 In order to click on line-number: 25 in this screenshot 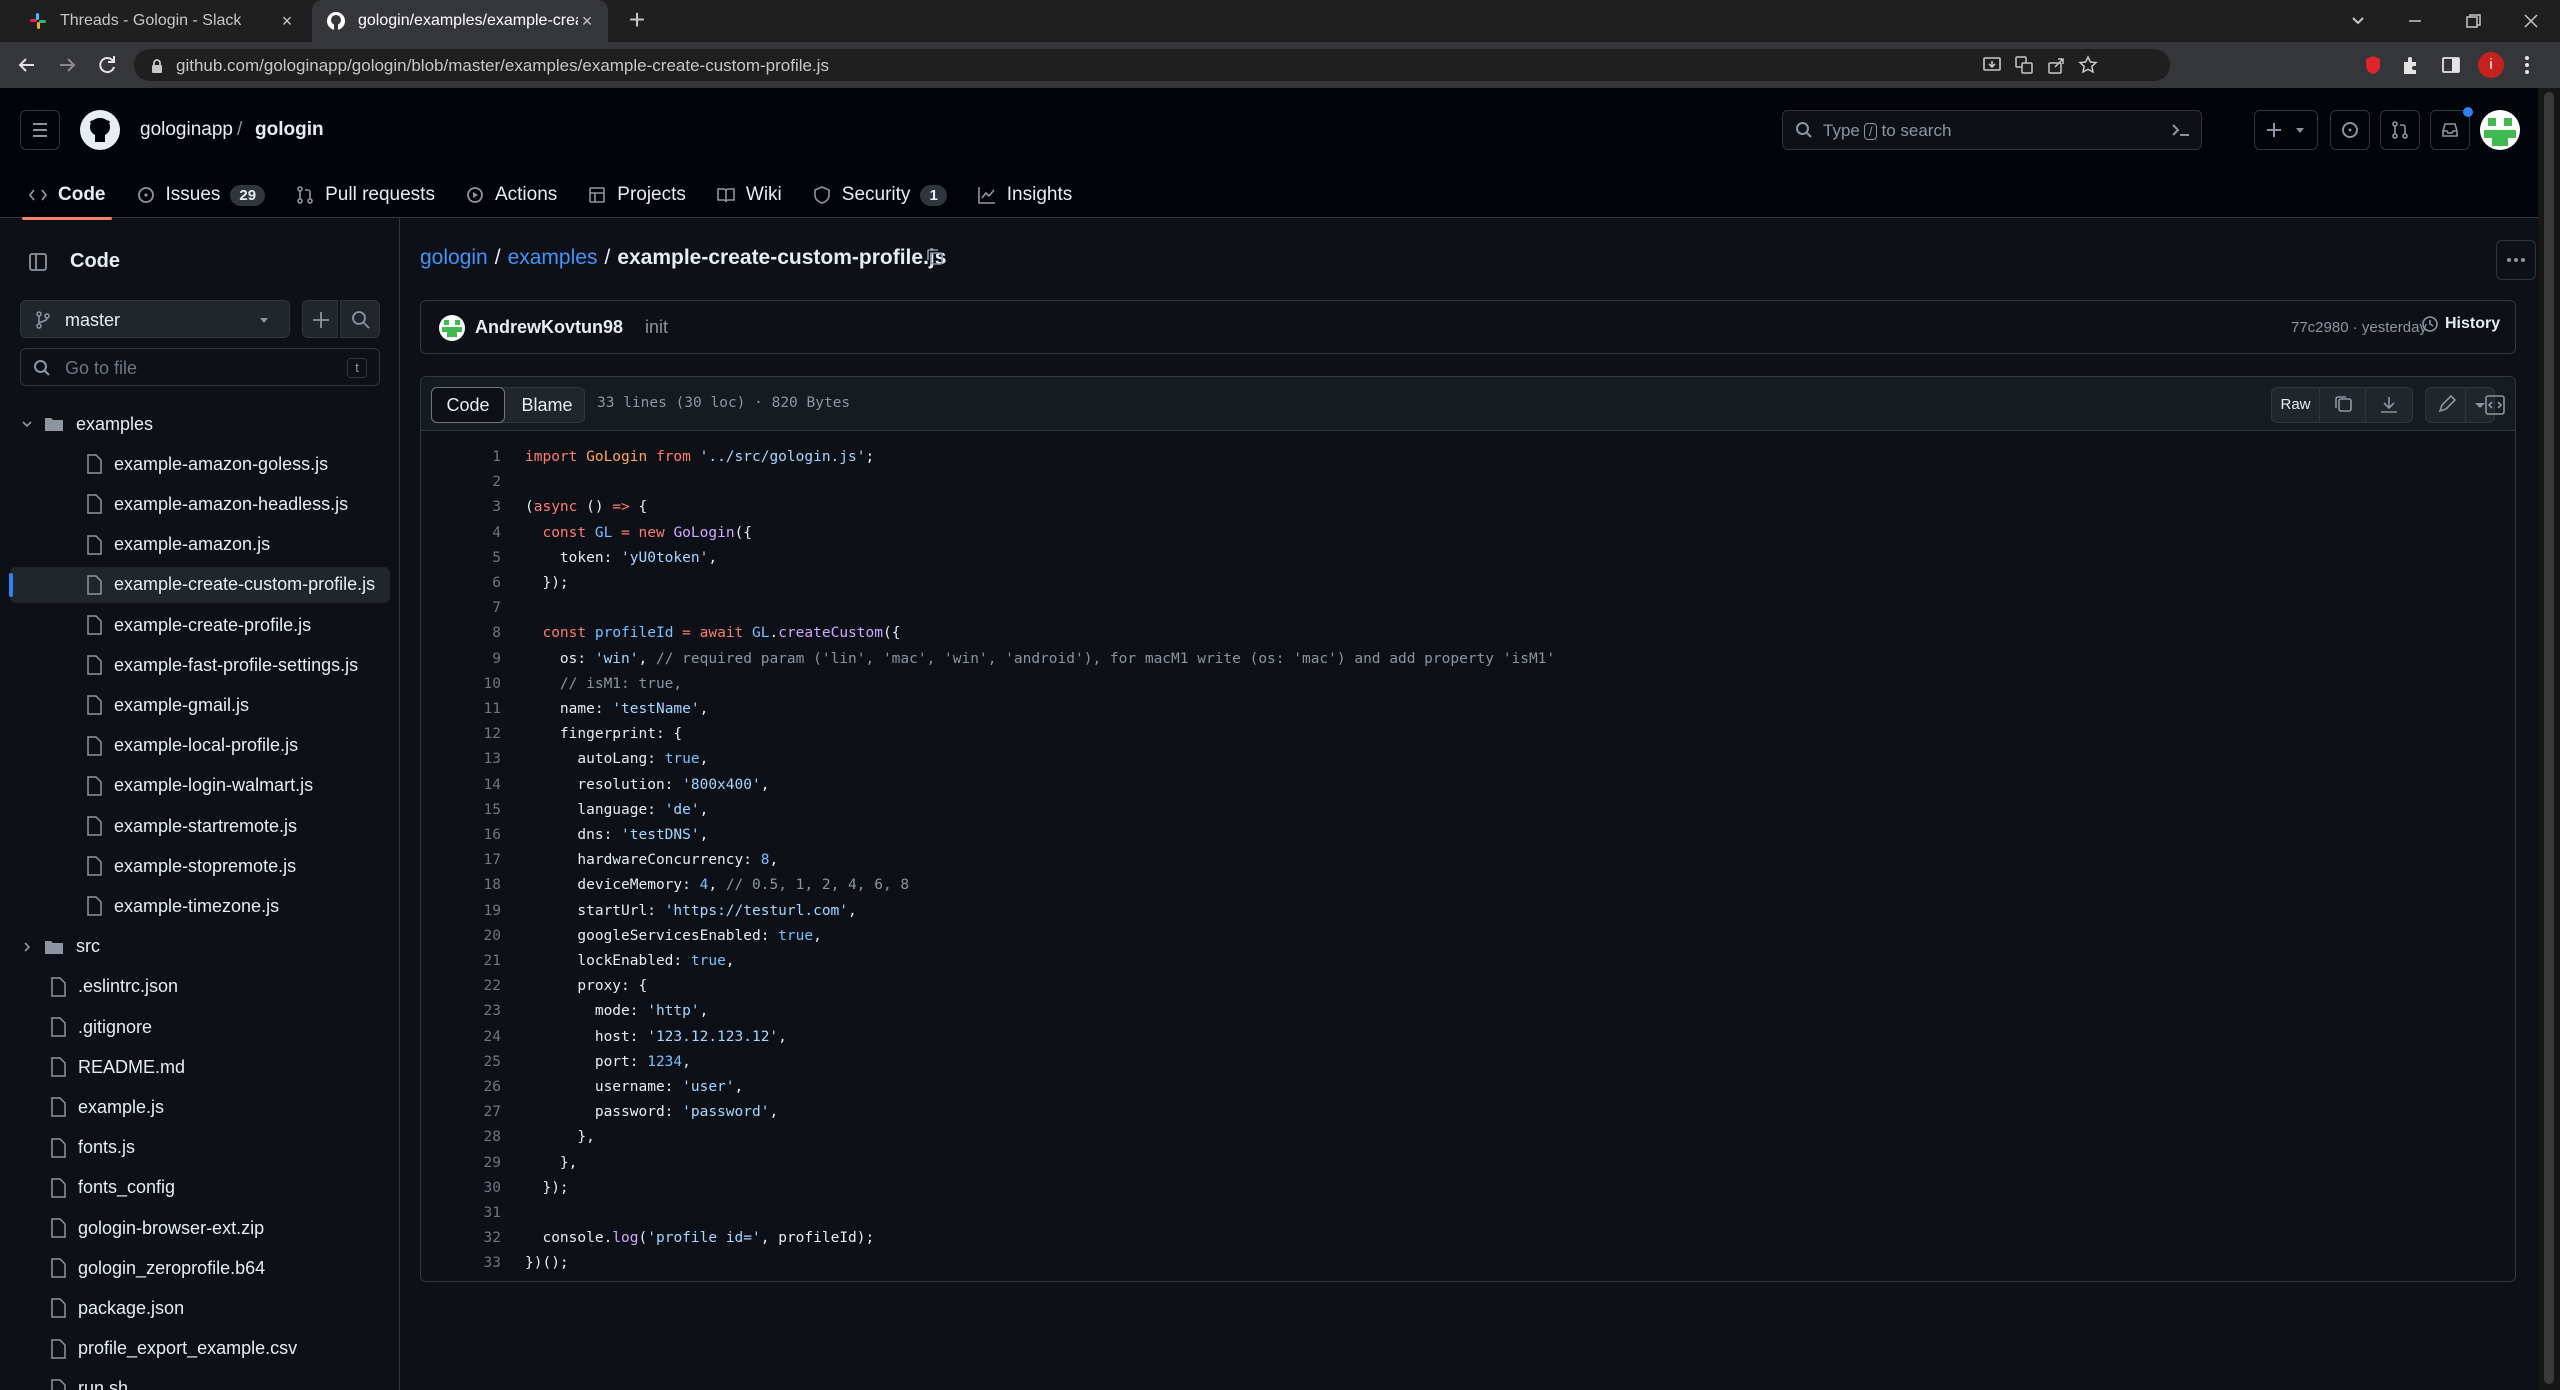, I will do `click(461, 1062)`.